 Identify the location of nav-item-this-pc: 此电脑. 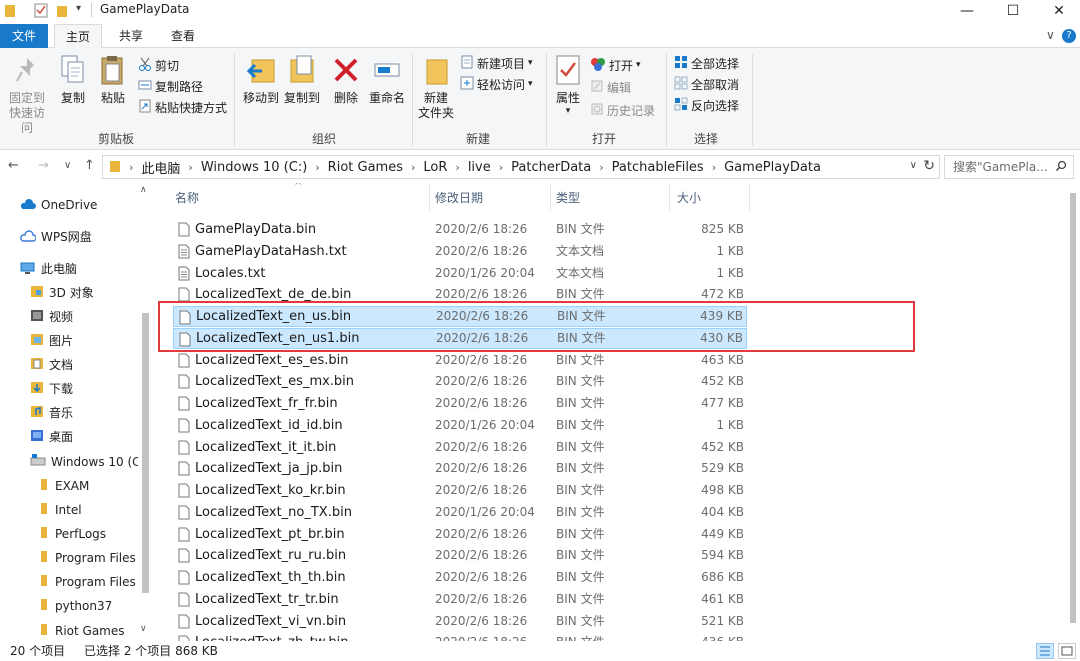
(48, 269).